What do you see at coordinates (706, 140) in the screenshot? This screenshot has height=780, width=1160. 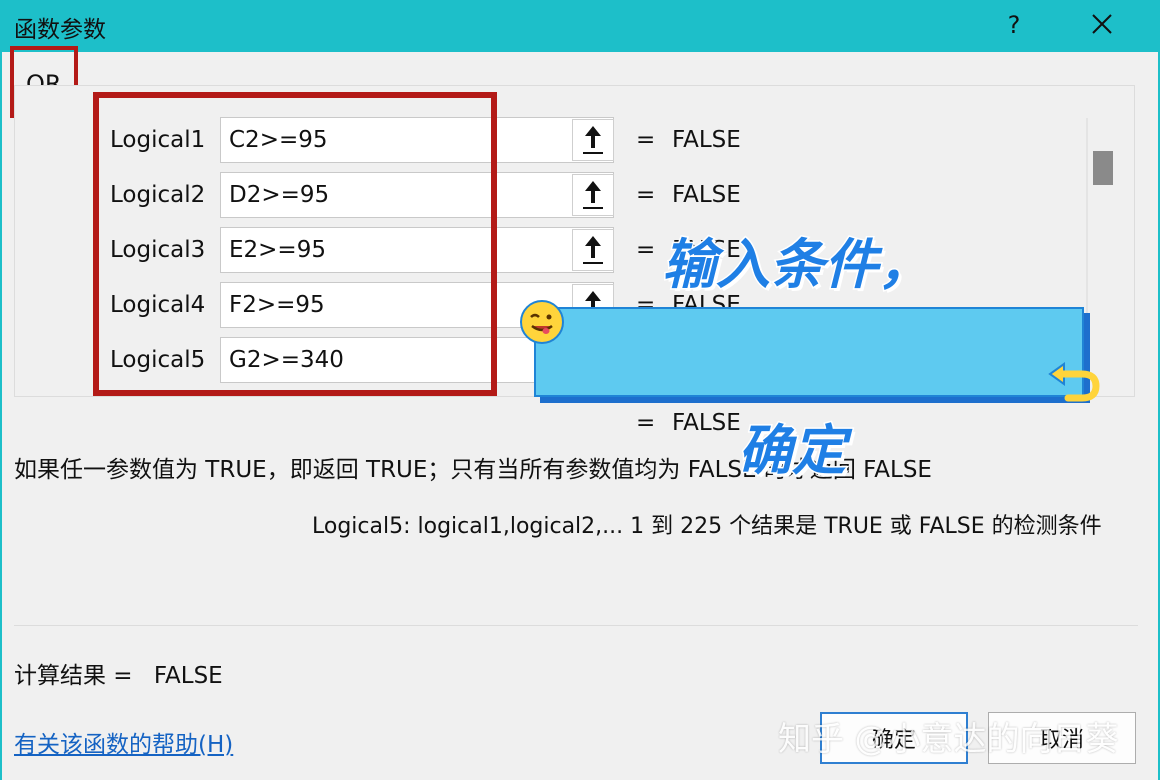 I see `arg-result-logical1: FALSE` at bounding box center [706, 140].